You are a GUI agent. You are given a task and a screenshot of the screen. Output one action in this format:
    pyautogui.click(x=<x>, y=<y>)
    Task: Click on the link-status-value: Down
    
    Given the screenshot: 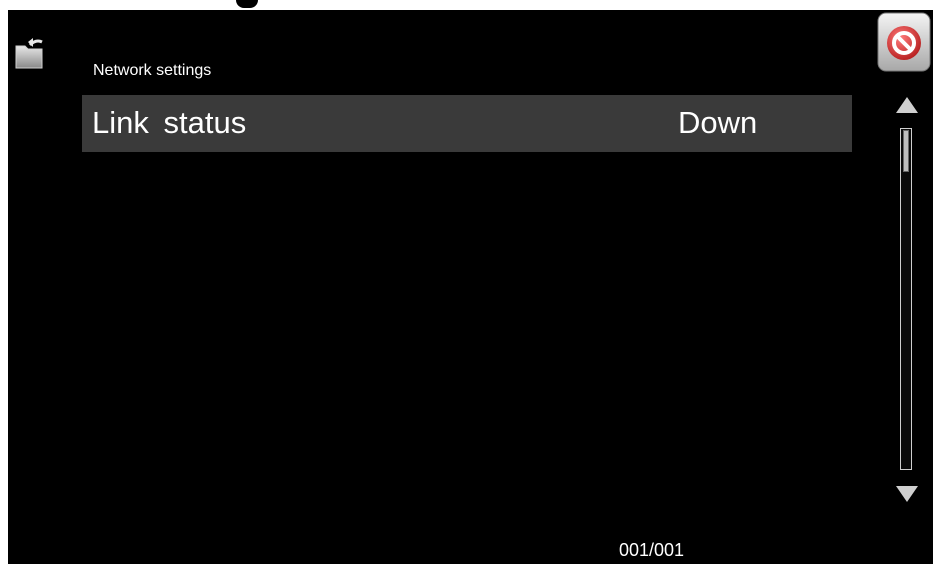 What is the action you would take?
    pyautogui.click(x=718, y=122)
    